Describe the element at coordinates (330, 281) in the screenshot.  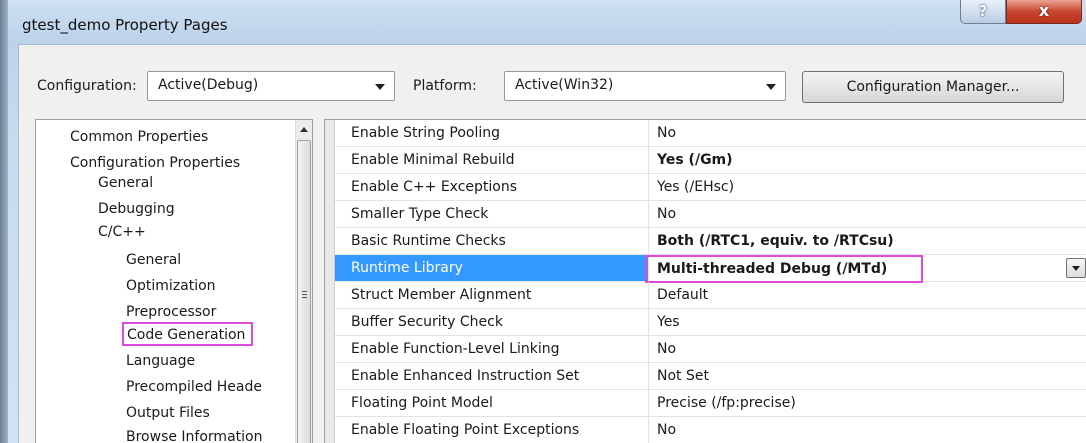
I see `grid-gutter` at that location.